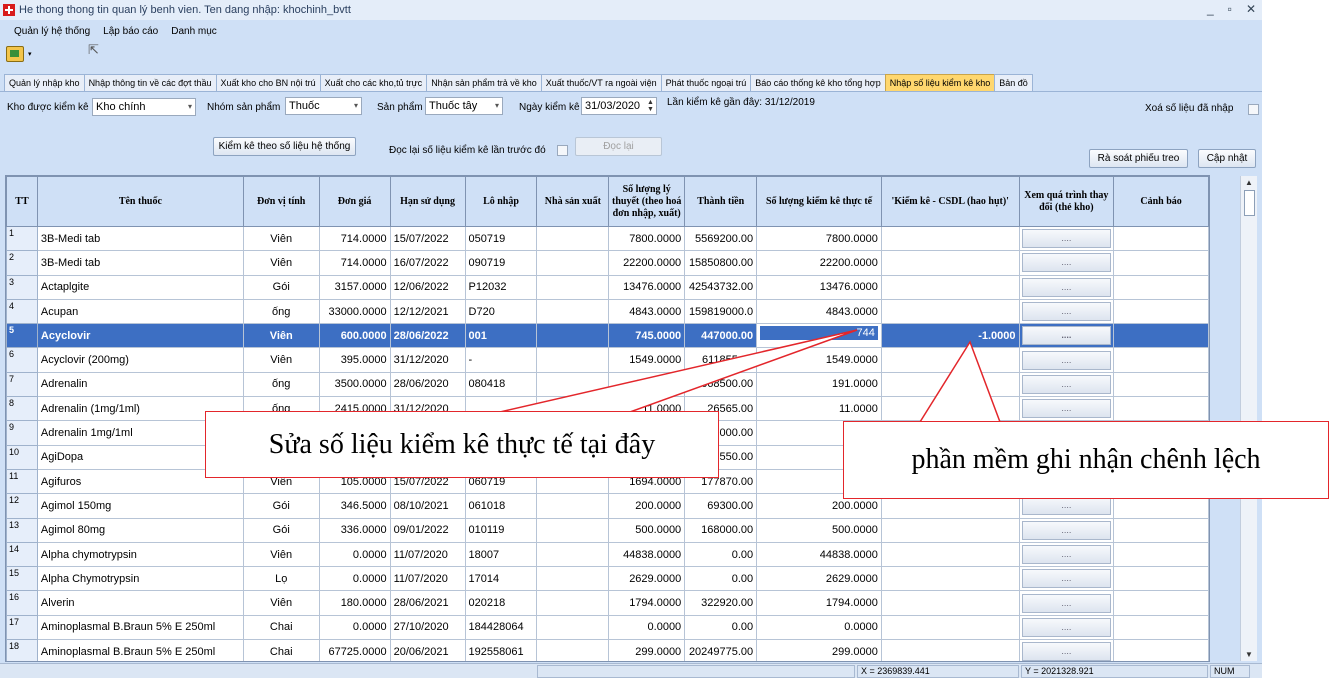 The image size is (1332, 678). What do you see at coordinates (284, 146) in the screenshot?
I see `kiem-ke-button: Kiểm kê theo số liệu hệ thống` at bounding box center [284, 146].